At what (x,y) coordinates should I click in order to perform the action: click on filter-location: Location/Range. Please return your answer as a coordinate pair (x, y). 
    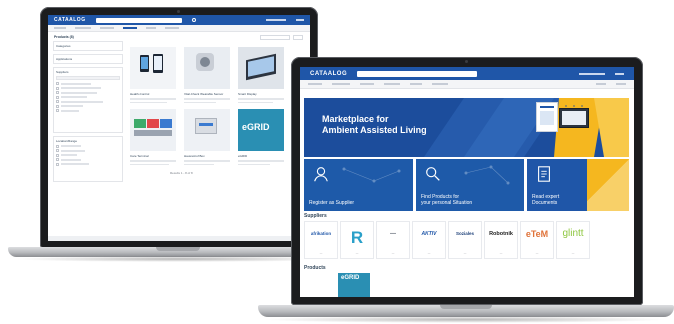
    Looking at the image, I should click on (88, 159).